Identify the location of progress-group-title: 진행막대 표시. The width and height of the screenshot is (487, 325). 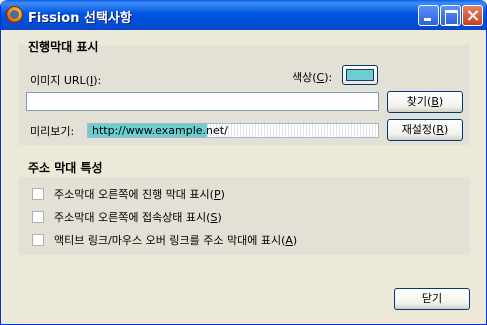
(63, 47).